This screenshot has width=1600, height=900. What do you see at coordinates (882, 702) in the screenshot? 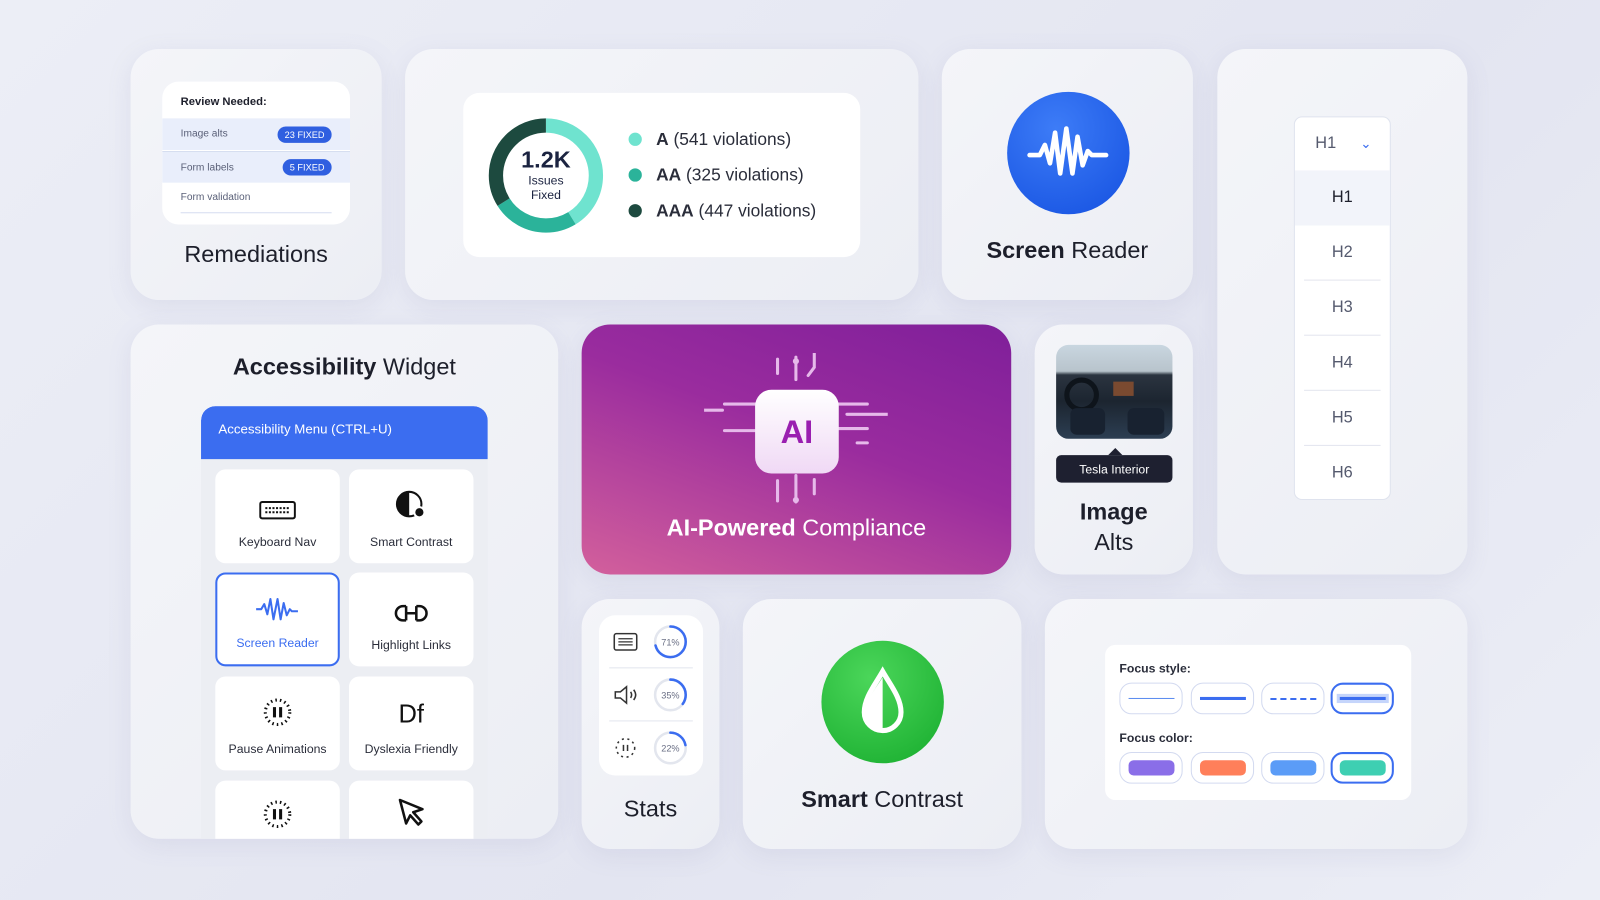
I see `droplet-icon` at bounding box center [882, 702].